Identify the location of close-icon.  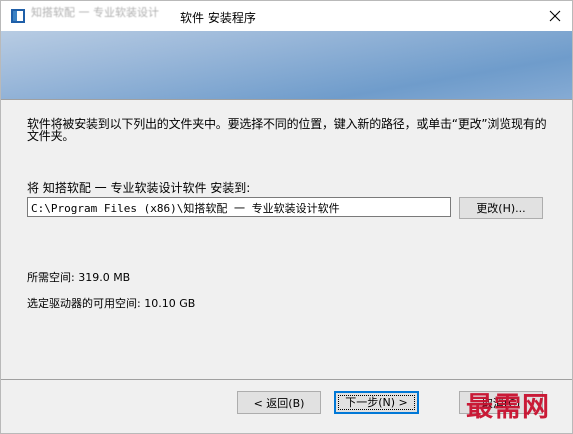
(555, 16).